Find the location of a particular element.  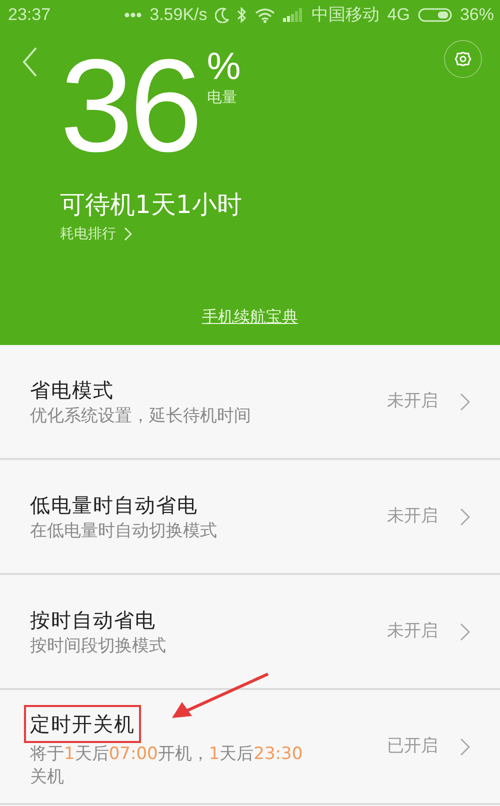

row-title: 省电模式 is located at coordinates (72, 390).